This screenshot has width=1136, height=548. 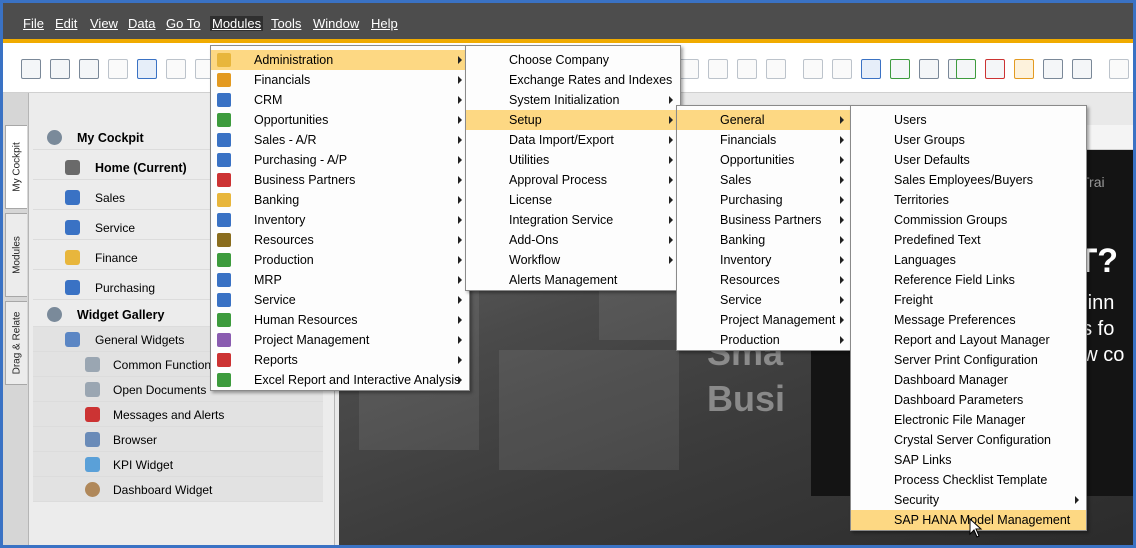 What do you see at coordinates (968, 180) in the screenshot?
I see `general-item-sales-employees-buyers: Sales Employees/Buyers` at bounding box center [968, 180].